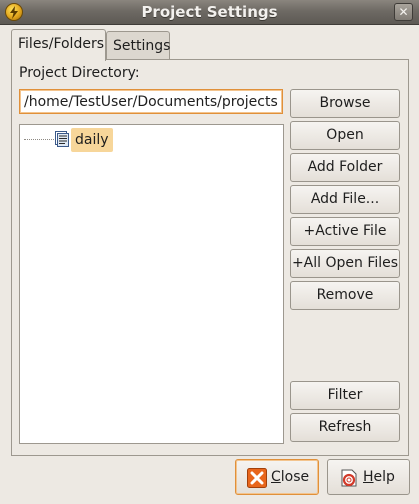  Describe the element at coordinates (295, 477) in the screenshot. I see `close-label-rest: lose` at that location.